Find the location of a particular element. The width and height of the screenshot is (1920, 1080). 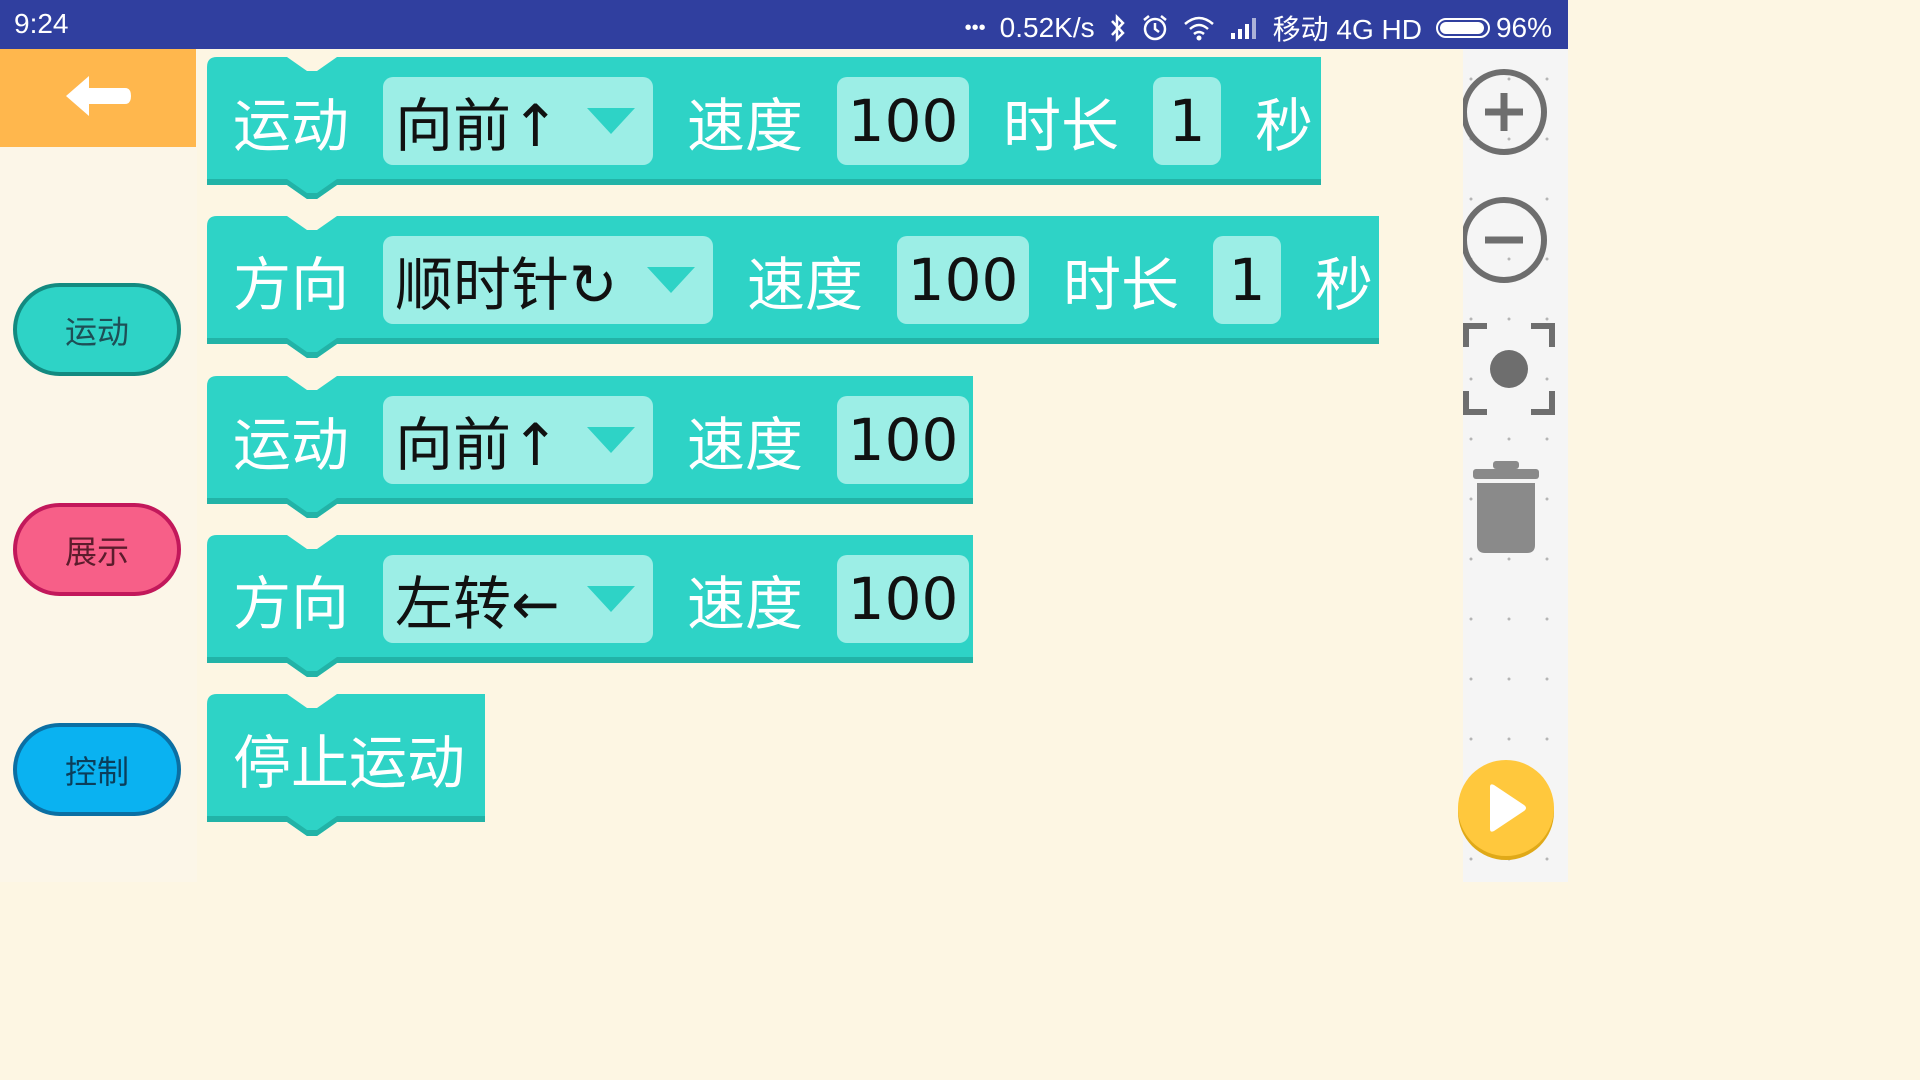

category-label: 运动 is located at coordinates (96, 331).